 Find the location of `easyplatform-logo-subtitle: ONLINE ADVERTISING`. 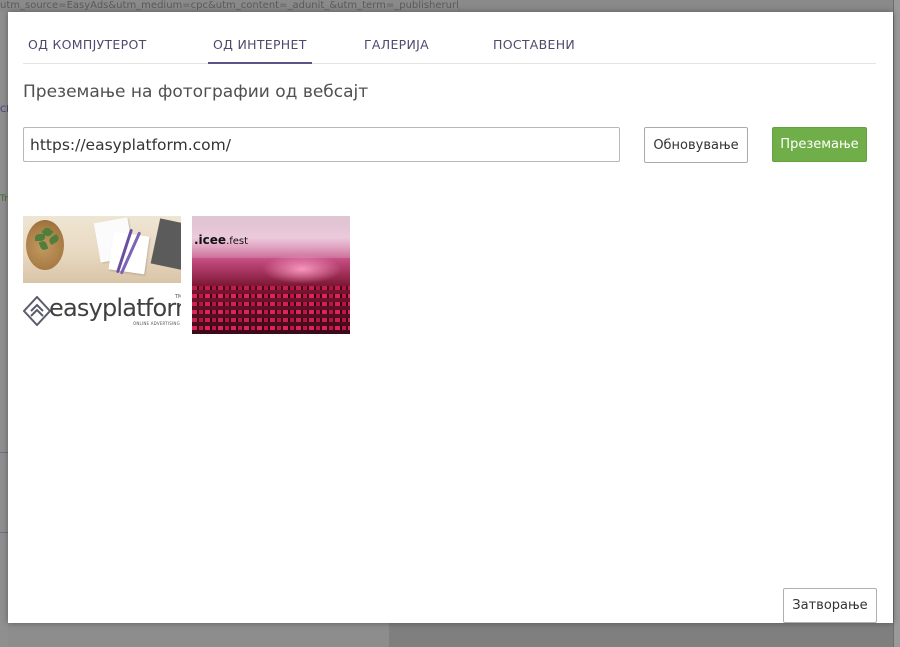

easyplatform-logo-subtitle: ONLINE ADVERTISING is located at coordinates (156, 323).